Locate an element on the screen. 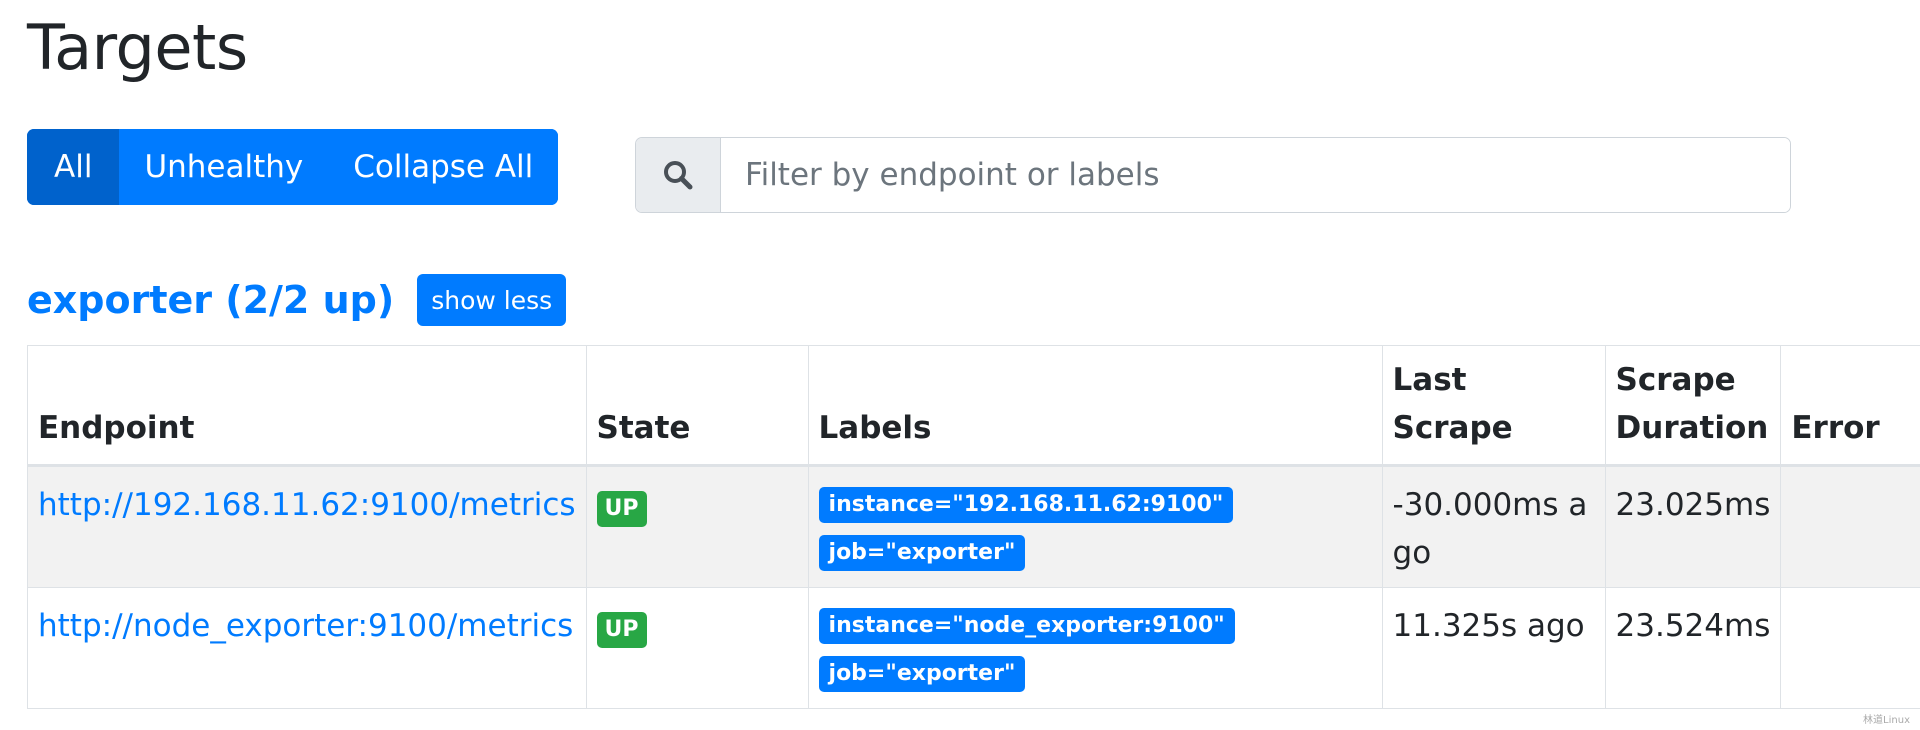 This screenshot has width=1920, height=730. scrape-duration-header-line1: Scrape is located at coordinates (1675, 380).